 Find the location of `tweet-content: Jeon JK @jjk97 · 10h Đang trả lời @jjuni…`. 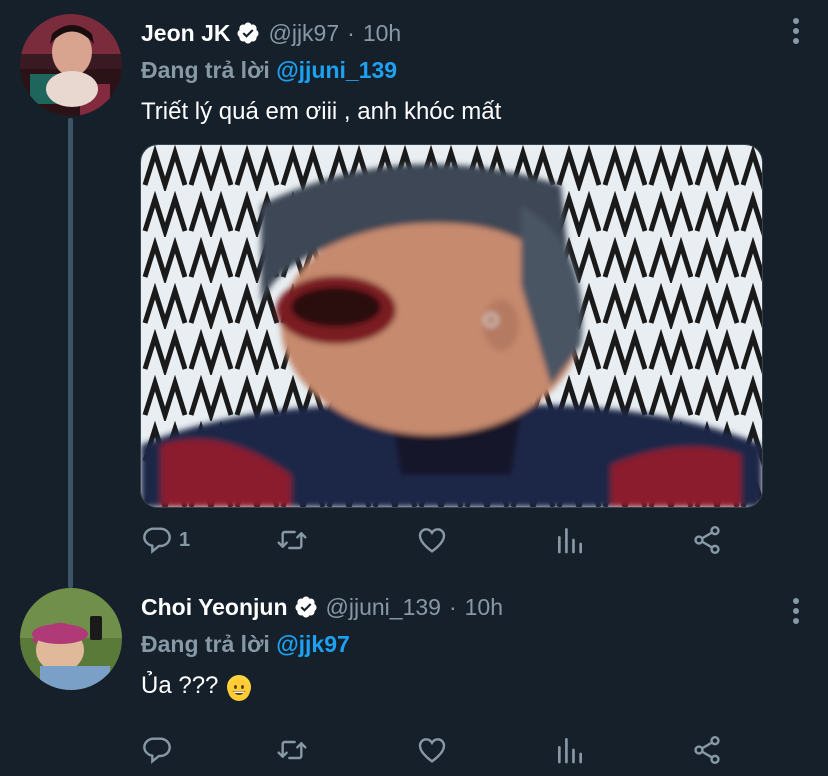

tweet-content: Jeon JK @jjk97 · 10h Đang trả lời @jjuni… is located at coordinates (474, 73).